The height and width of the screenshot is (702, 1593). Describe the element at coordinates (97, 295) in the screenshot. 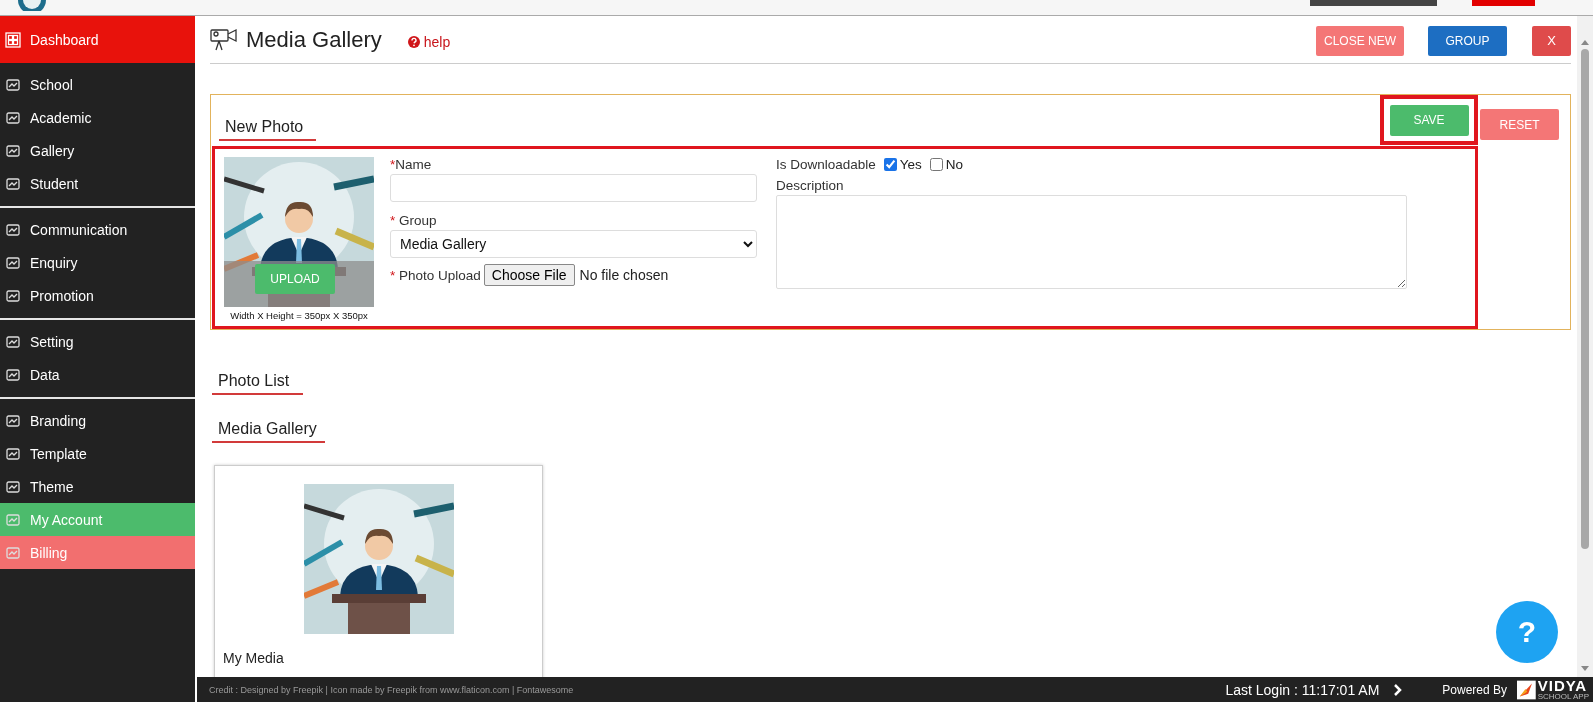

I see `sidebar-item: Promotion` at that location.